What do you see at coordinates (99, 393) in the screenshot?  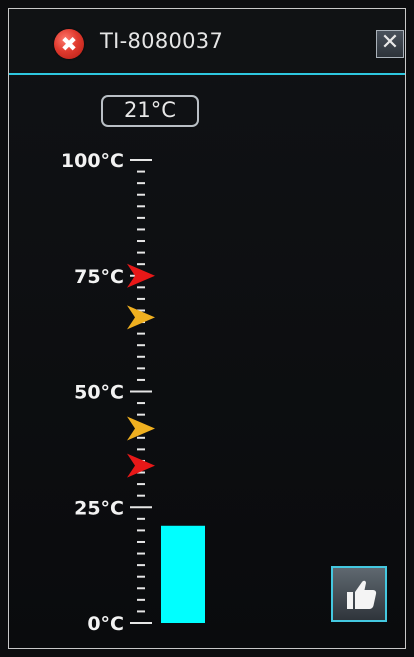 I see `scale-label: 50°C` at bounding box center [99, 393].